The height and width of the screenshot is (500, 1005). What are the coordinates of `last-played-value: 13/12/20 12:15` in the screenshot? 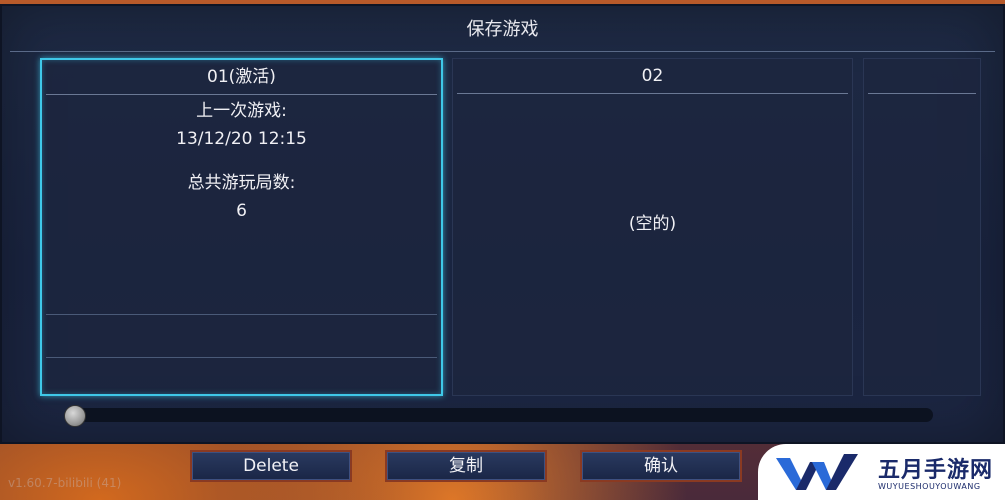 It's located at (241, 139).